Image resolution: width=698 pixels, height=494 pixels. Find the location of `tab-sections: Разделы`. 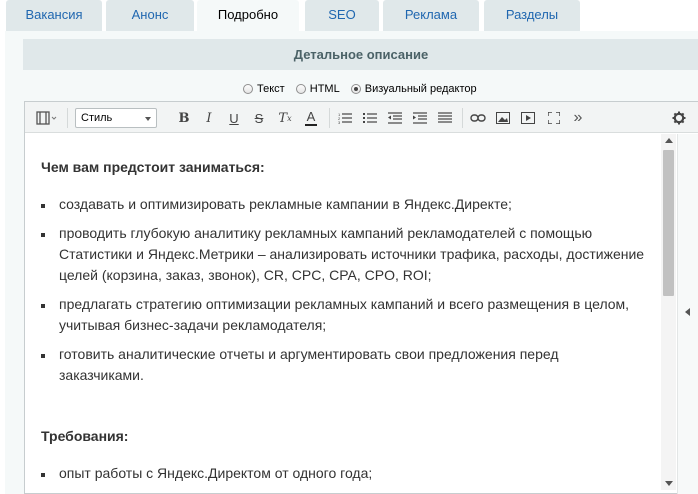

tab-sections: Разделы is located at coordinates (532, 15).